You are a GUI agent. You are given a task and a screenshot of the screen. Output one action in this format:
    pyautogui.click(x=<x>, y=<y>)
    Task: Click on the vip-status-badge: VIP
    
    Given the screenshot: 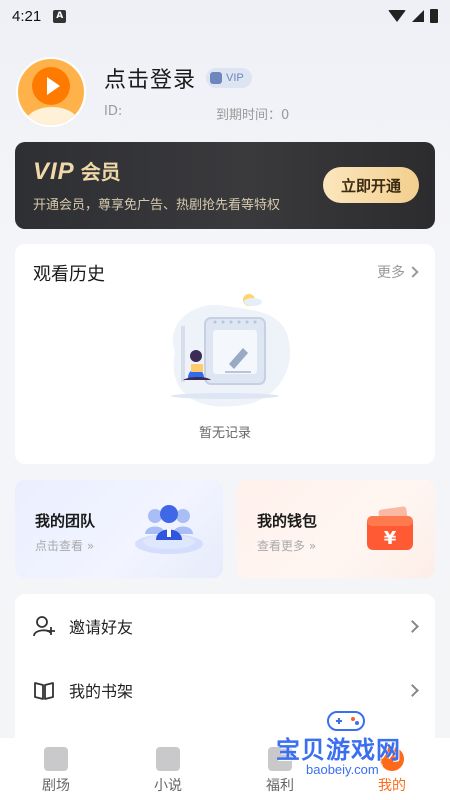 What is the action you would take?
    pyautogui.click(x=229, y=77)
    